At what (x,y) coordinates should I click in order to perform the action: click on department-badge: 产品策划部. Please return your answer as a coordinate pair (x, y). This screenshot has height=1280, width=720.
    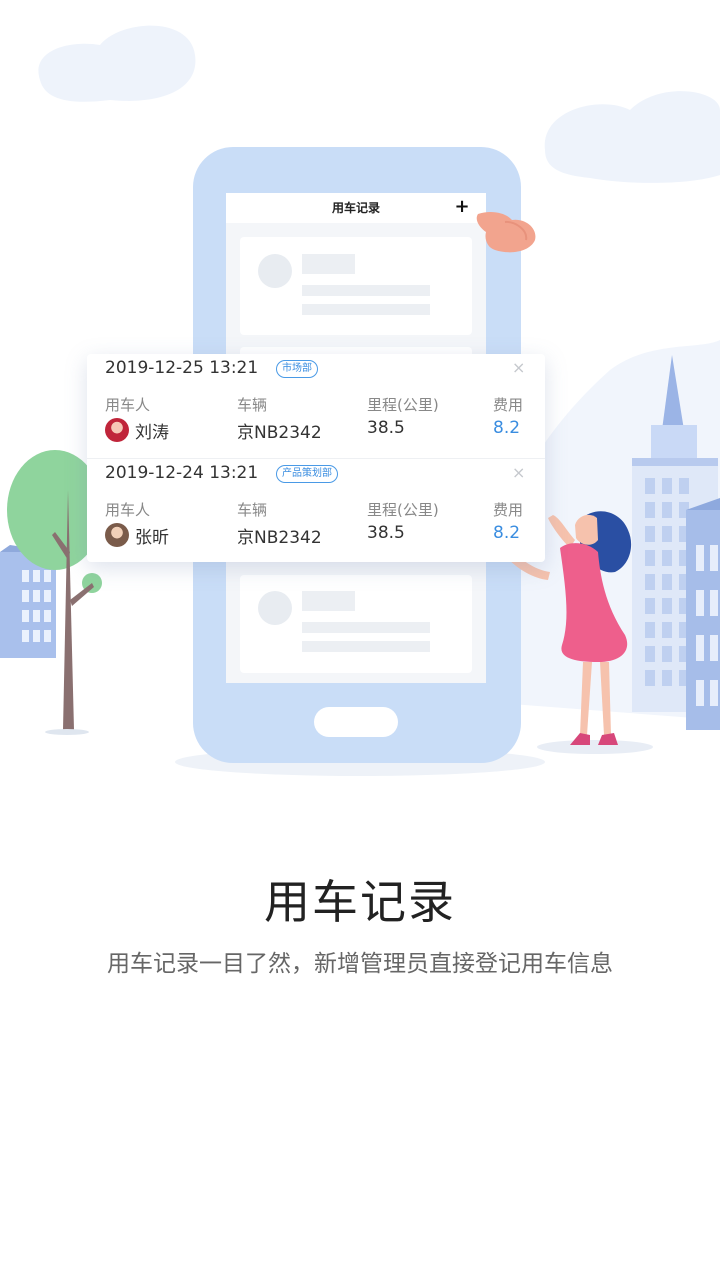
    Looking at the image, I should click on (307, 474).